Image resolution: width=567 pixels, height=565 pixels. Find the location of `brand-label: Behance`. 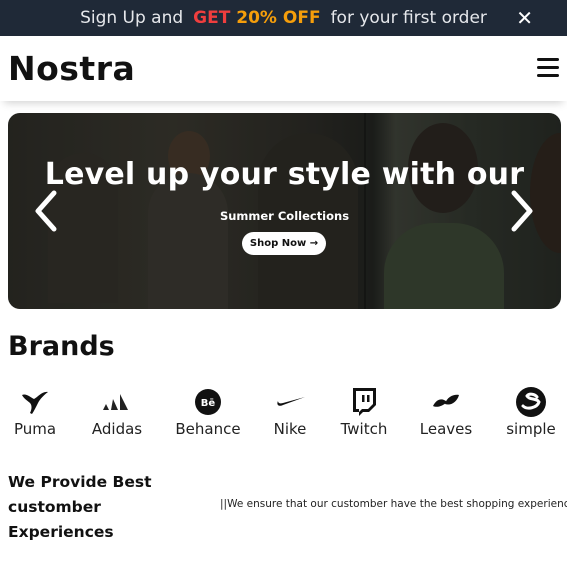

brand-label: Behance is located at coordinates (208, 429).